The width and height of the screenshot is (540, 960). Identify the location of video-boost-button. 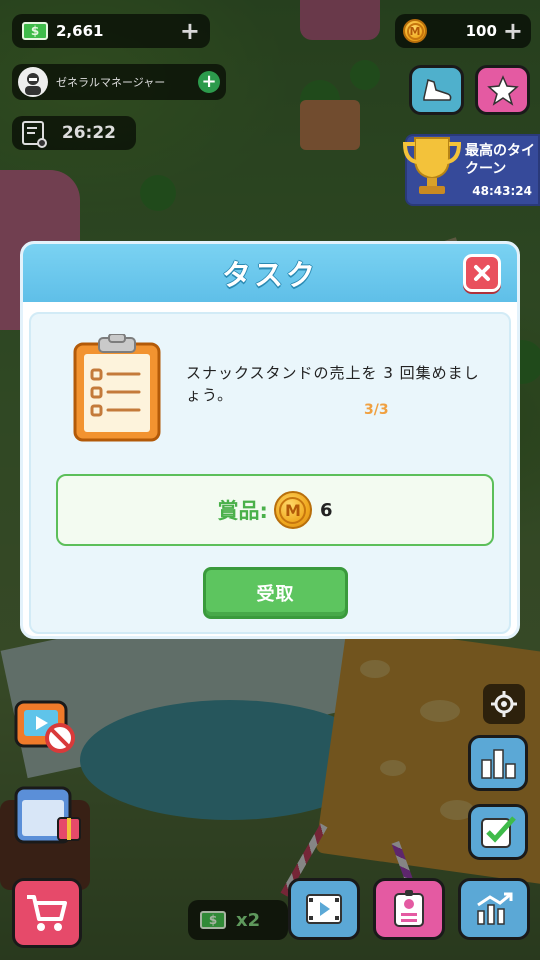
(324, 909).